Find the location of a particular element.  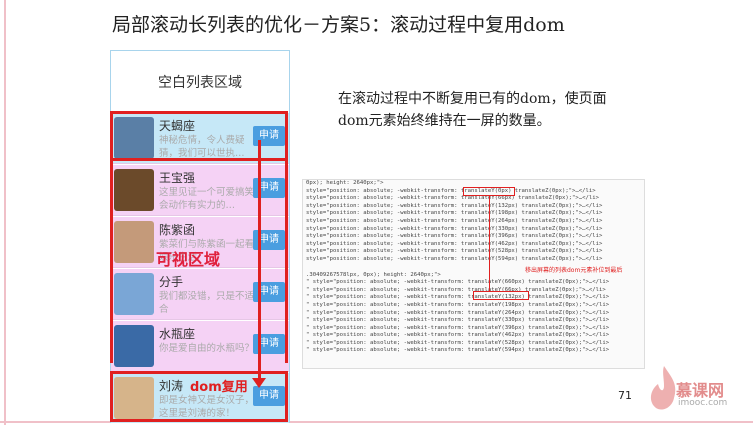

first-item-highlight is located at coordinates (199, 136).